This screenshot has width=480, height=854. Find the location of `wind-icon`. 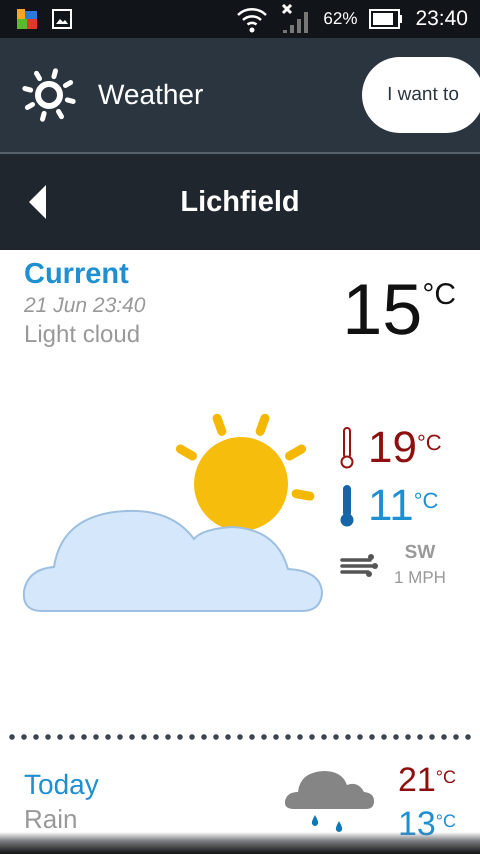

wind-icon is located at coordinates (360, 565).